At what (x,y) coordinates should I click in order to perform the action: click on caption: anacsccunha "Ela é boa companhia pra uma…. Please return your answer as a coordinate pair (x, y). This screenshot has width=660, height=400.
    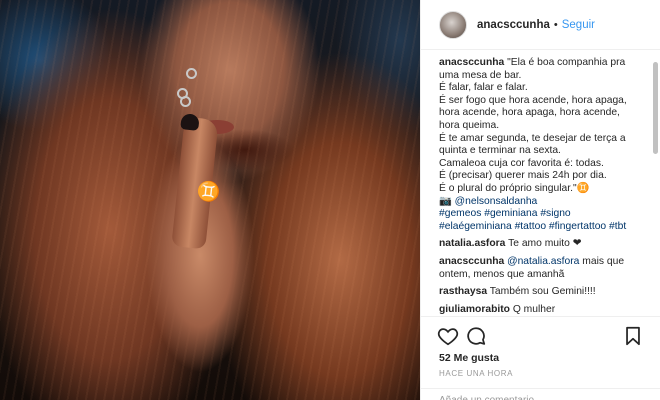
    Looking at the image, I should click on (546, 145).